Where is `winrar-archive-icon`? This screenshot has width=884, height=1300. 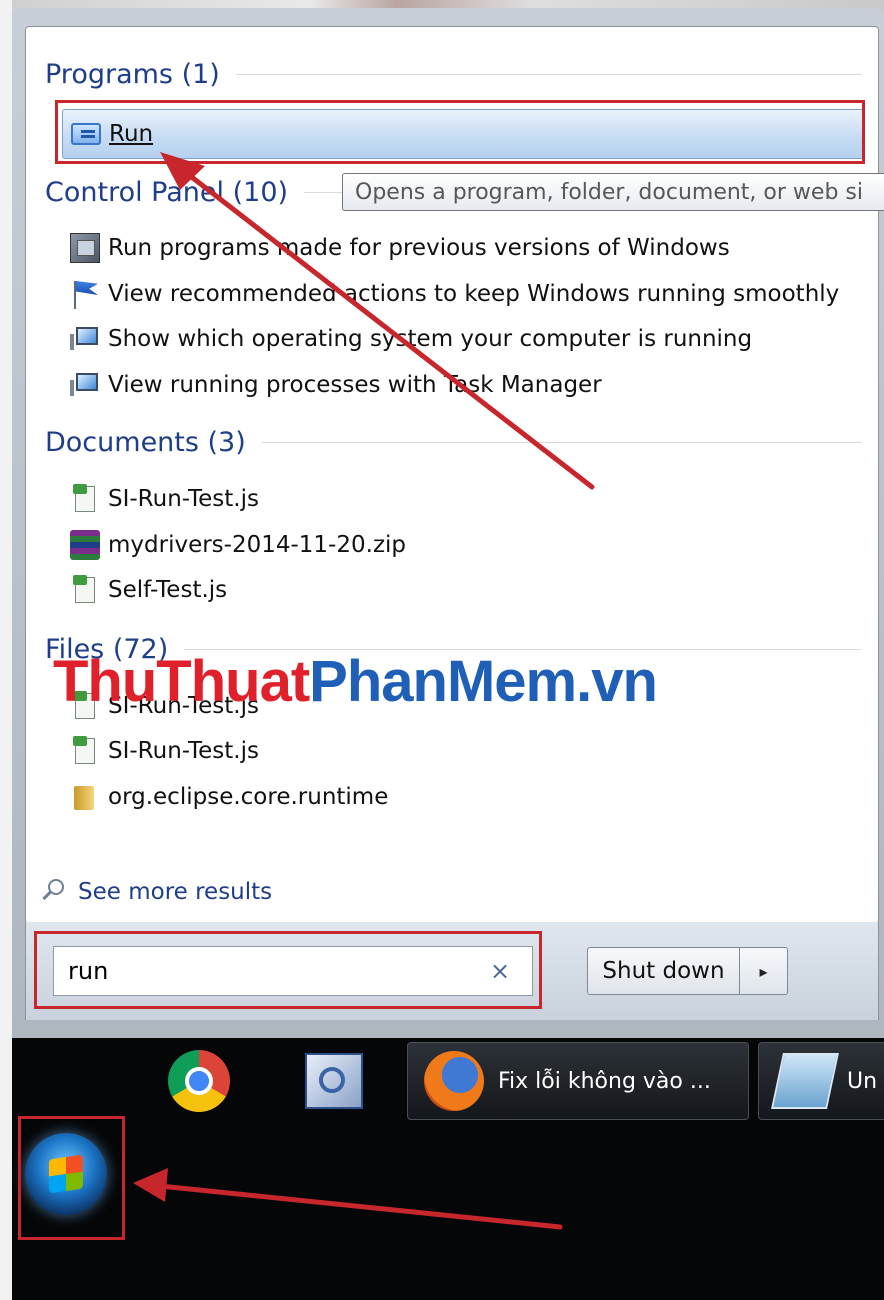 winrar-archive-icon is located at coordinates (85, 545).